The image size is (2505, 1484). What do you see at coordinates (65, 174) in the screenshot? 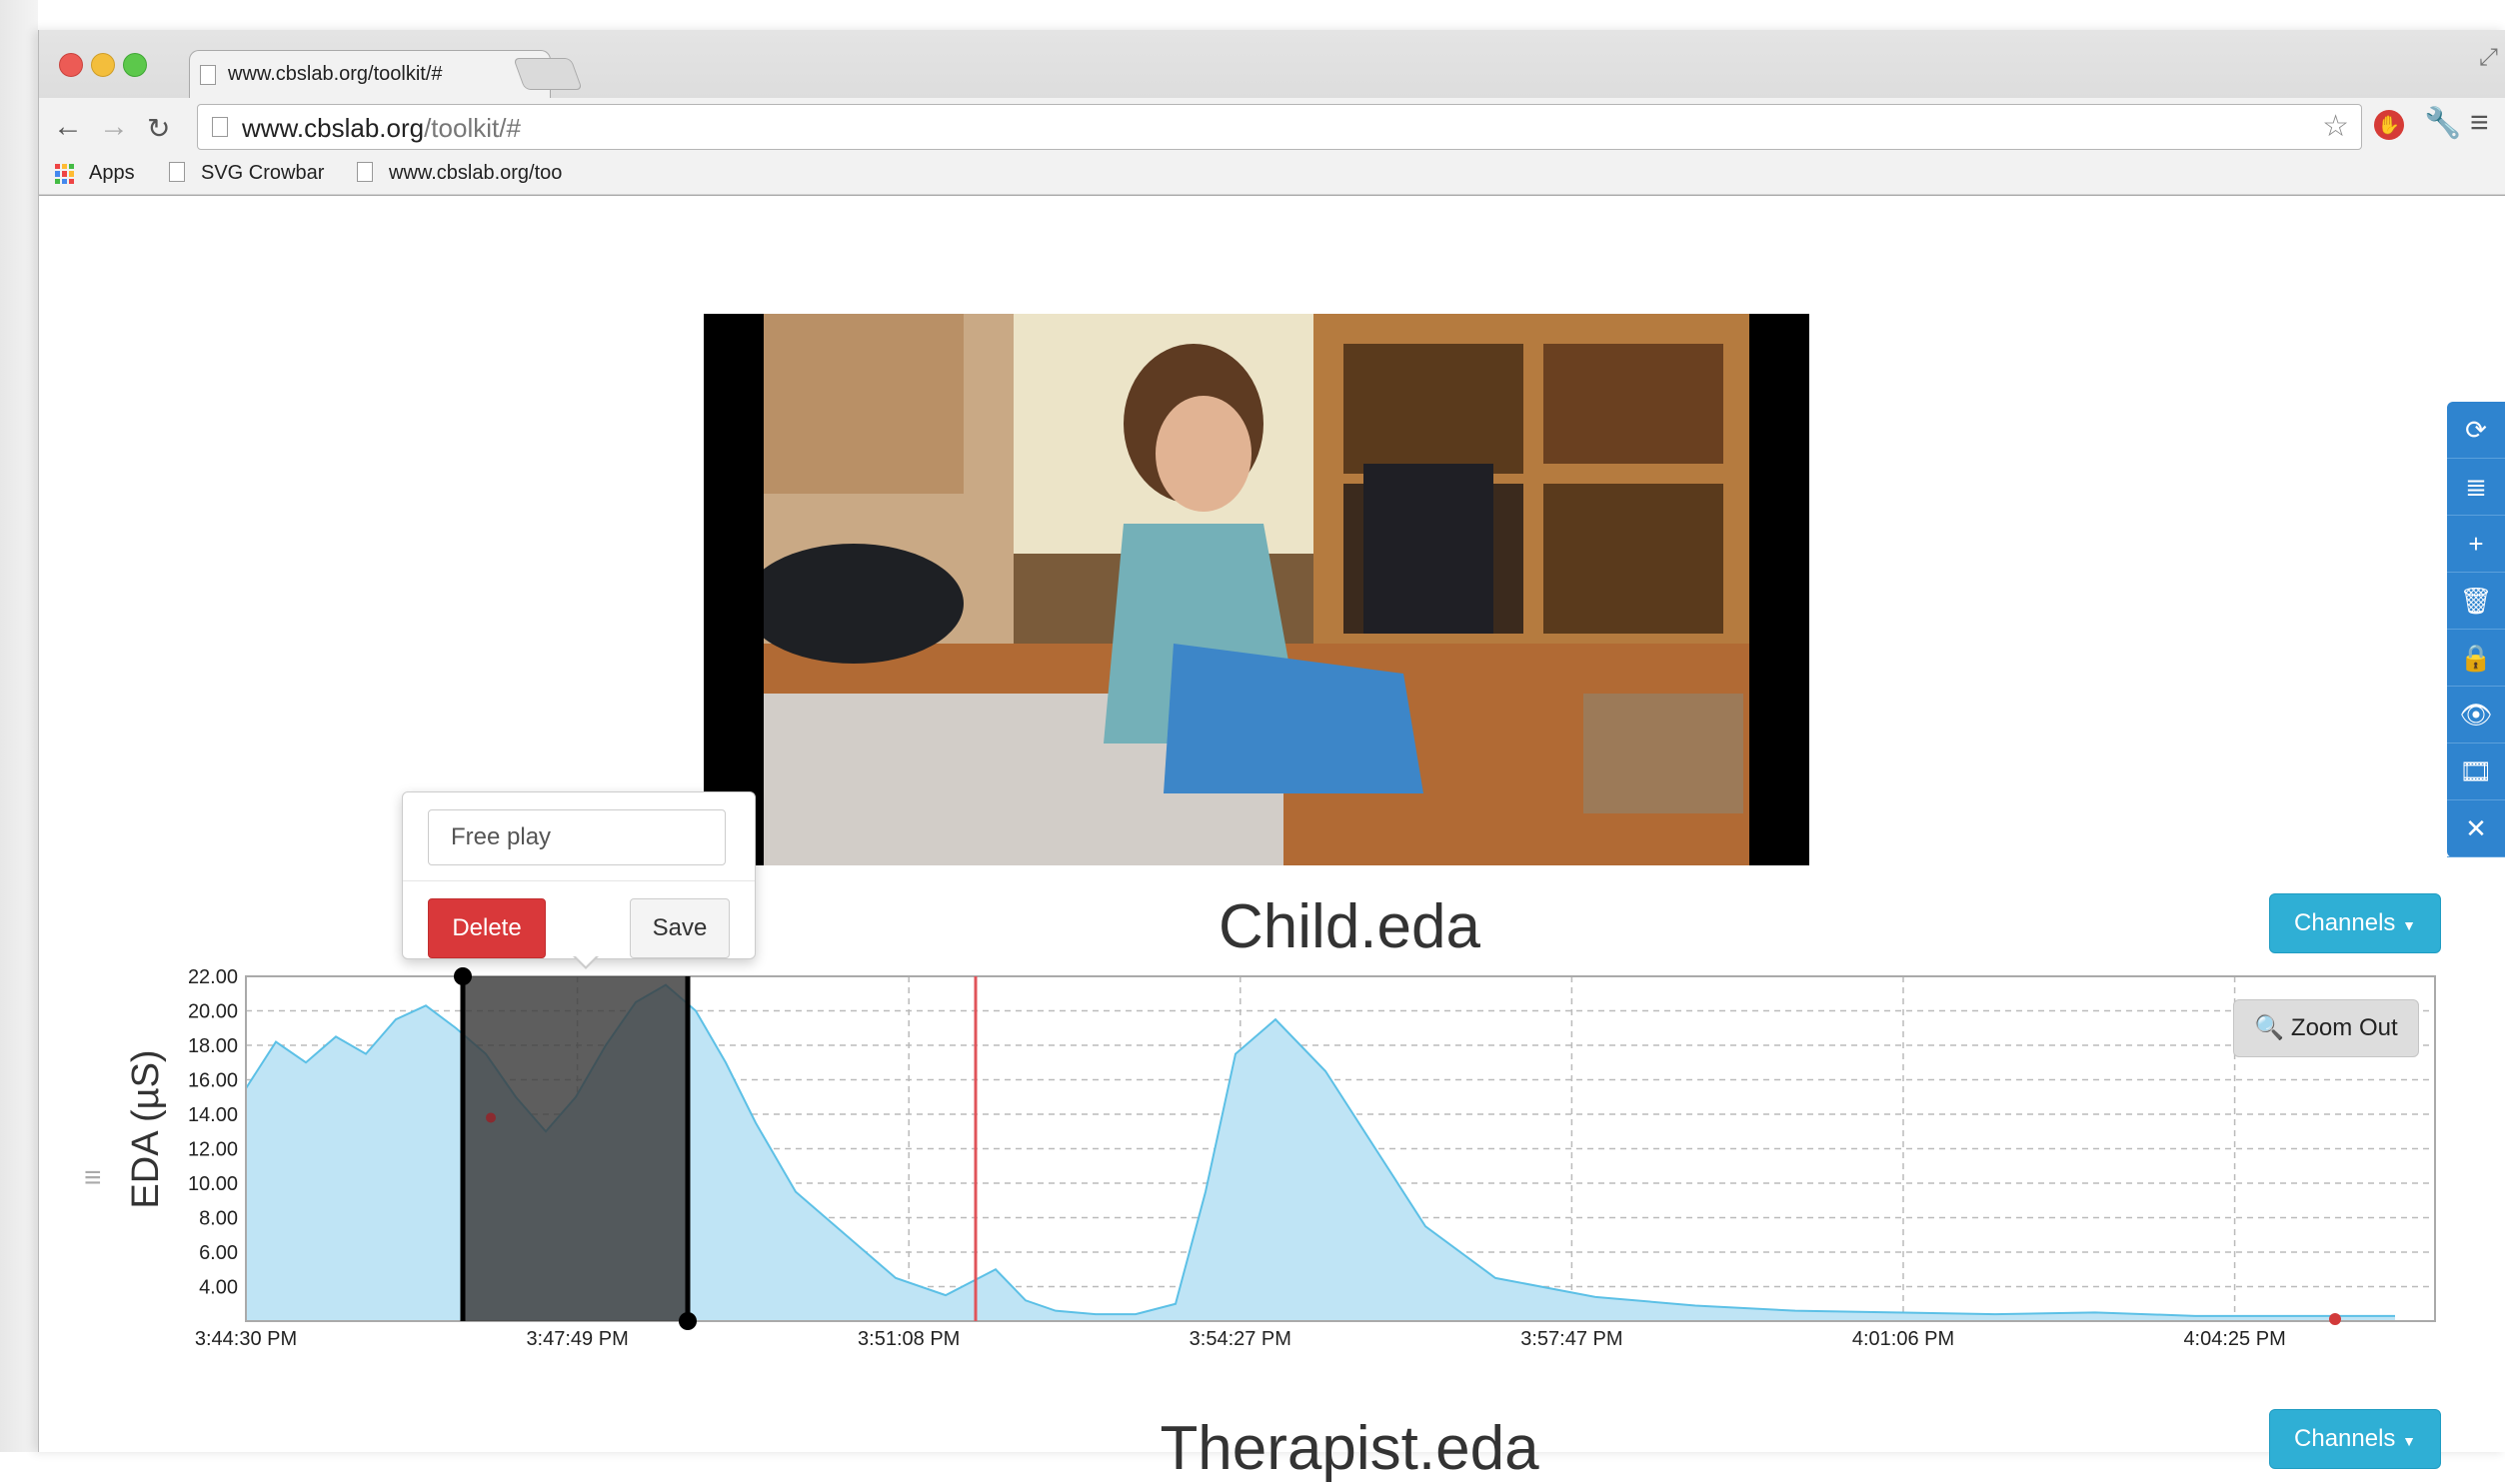
I see `apps-grid-icon` at bounding box center [65, 174].